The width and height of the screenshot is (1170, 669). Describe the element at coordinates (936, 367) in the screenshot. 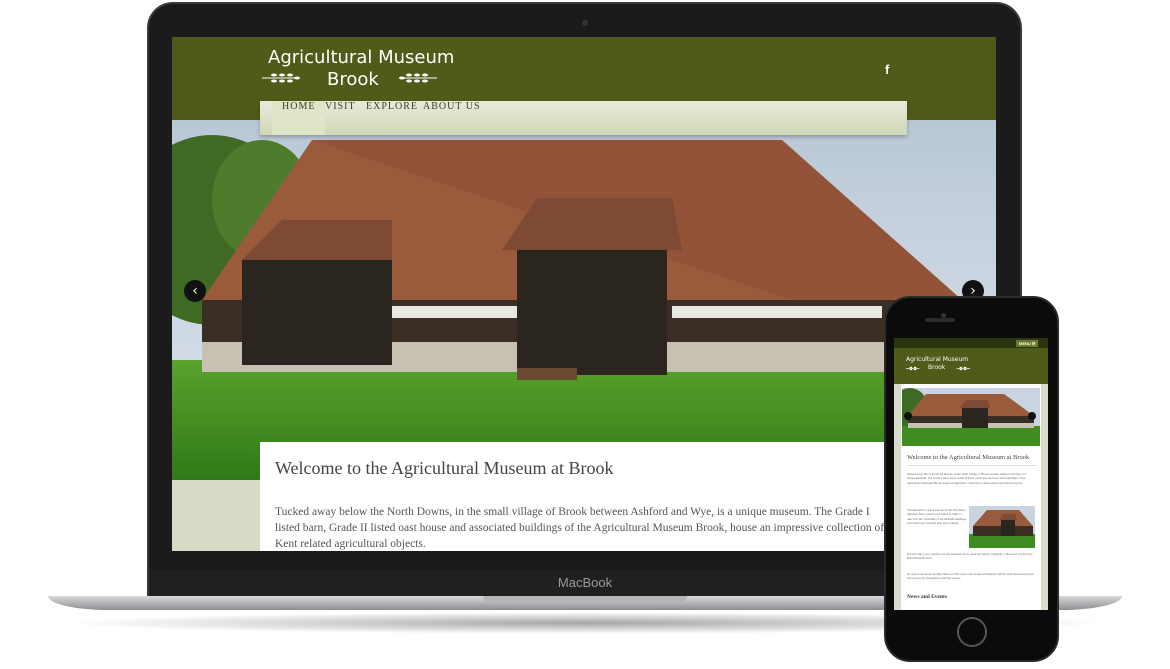

I see `mobile-logo-subtitle: Brook` at that location.